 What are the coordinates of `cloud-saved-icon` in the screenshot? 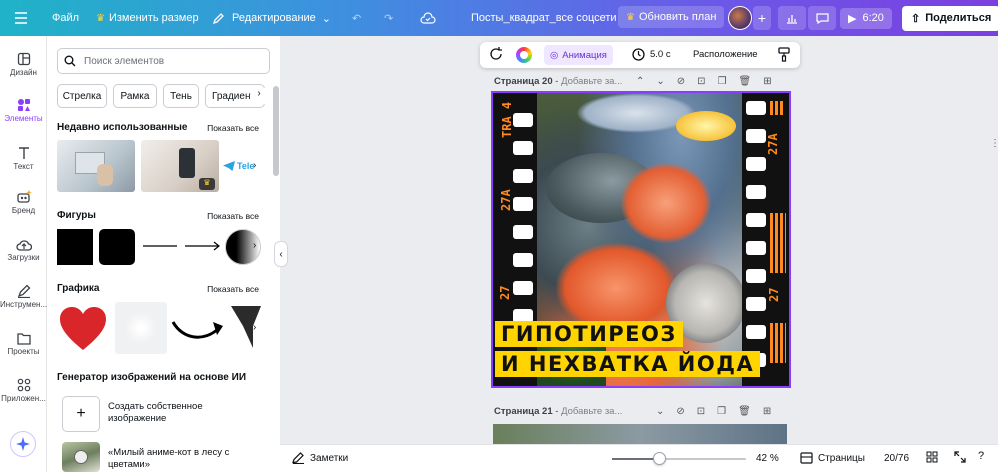 It's located at (428, 18).